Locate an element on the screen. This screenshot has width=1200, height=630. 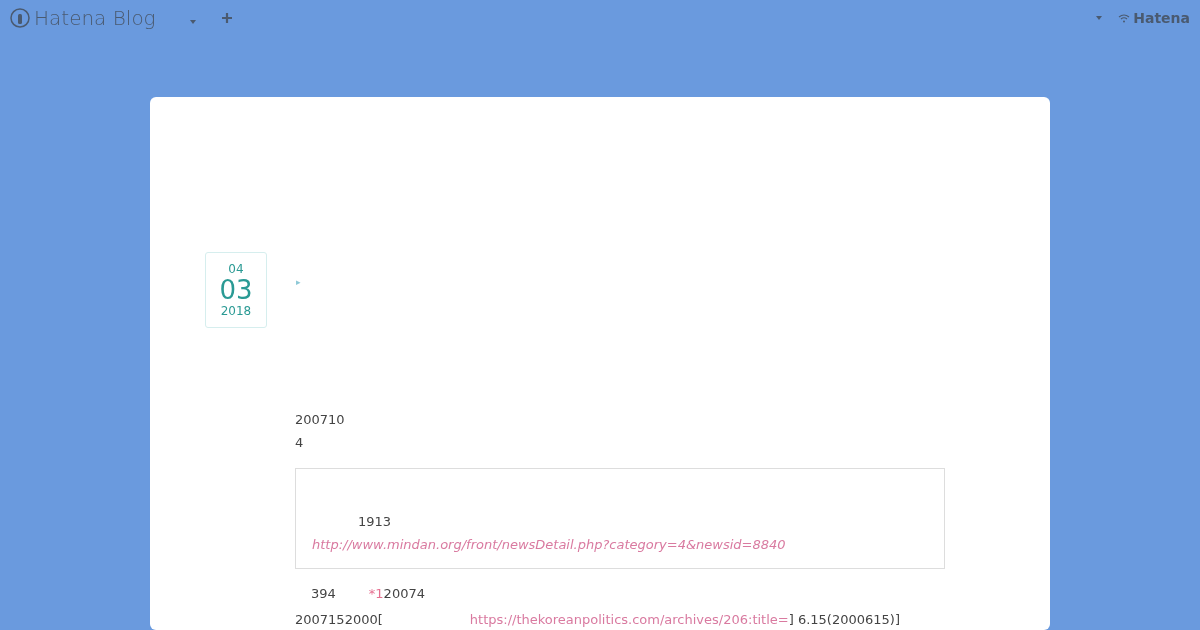
body-text: 4 is located at coordinates (300, 443).